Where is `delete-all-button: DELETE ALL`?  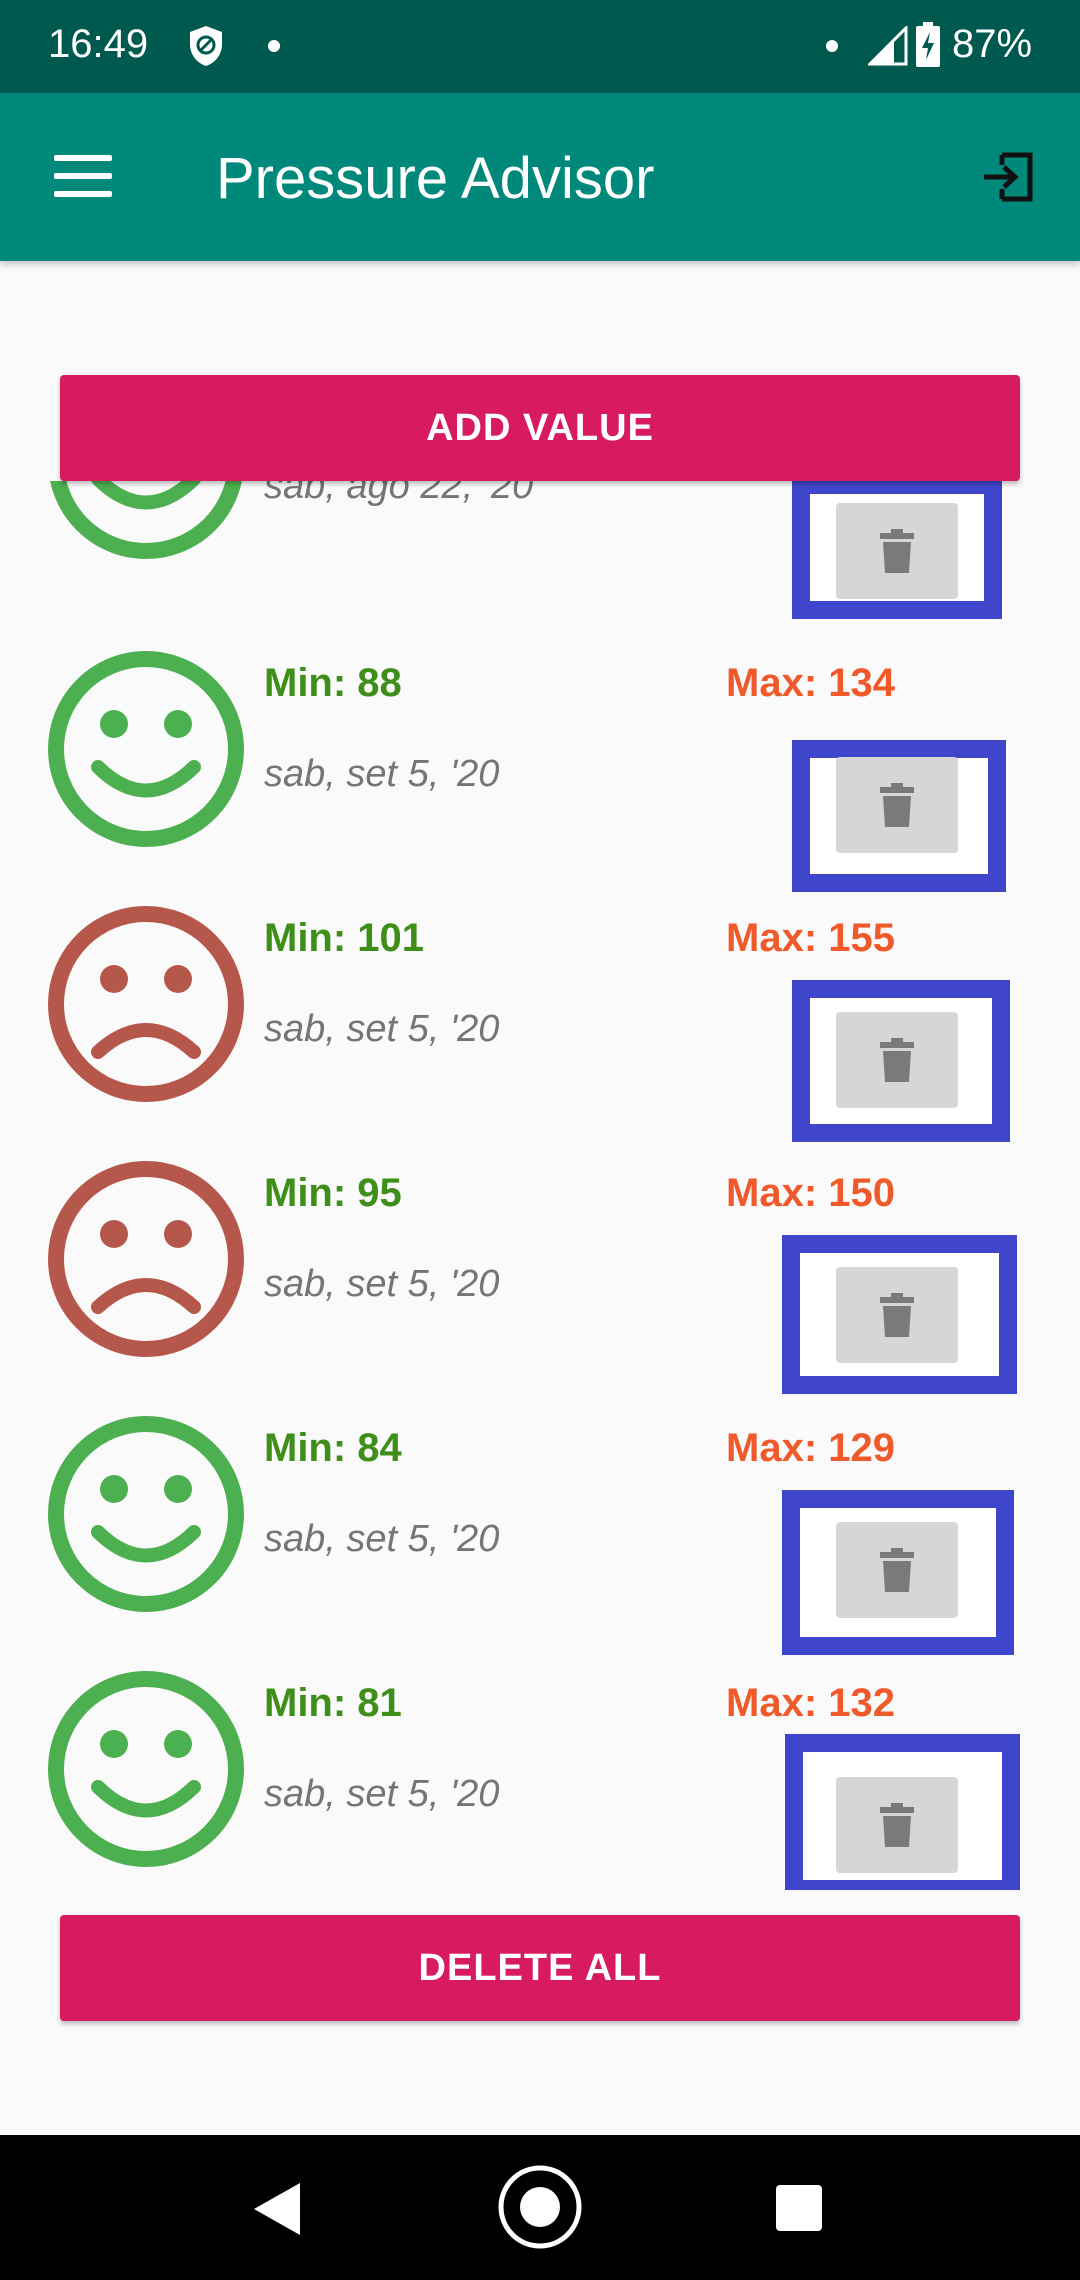 delete-all-button: DELETE ALL is located at coordinates (540, 1968).